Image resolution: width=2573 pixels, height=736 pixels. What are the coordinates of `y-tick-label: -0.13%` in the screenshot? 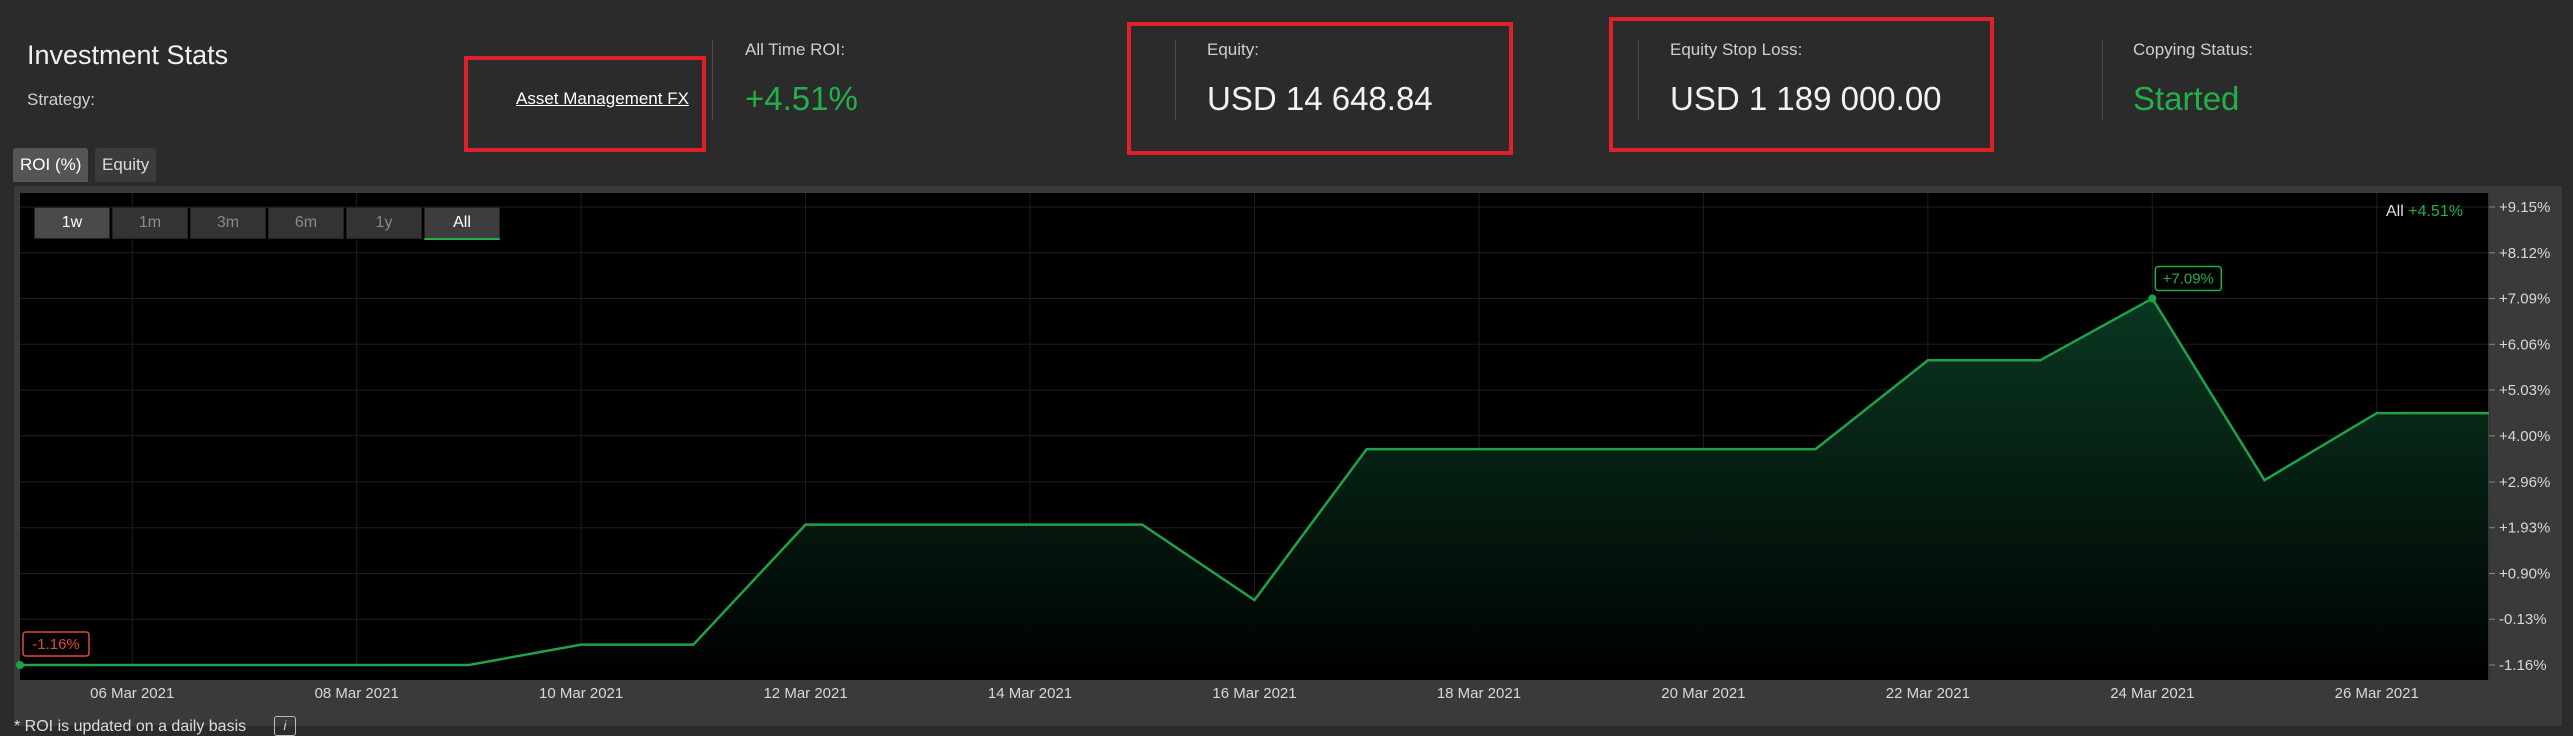 It's located at (2523, 619).